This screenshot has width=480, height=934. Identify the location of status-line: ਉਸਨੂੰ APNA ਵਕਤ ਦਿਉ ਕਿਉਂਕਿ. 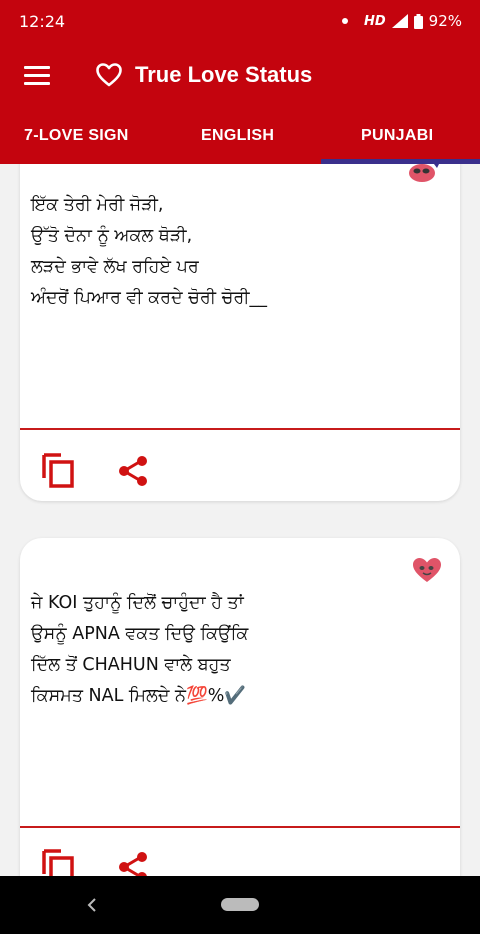
(140, 634).